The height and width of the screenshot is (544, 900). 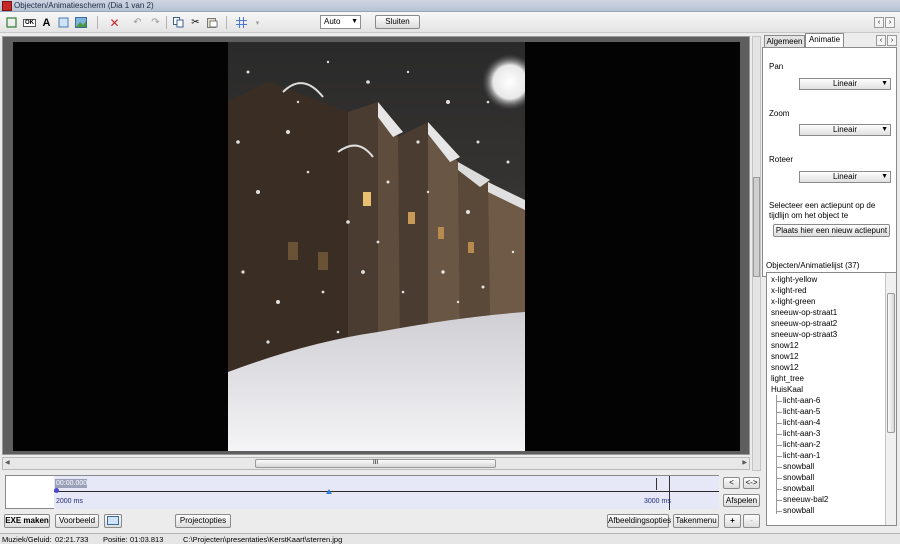 I want to click on app-icon, so click(x=7, y=6).